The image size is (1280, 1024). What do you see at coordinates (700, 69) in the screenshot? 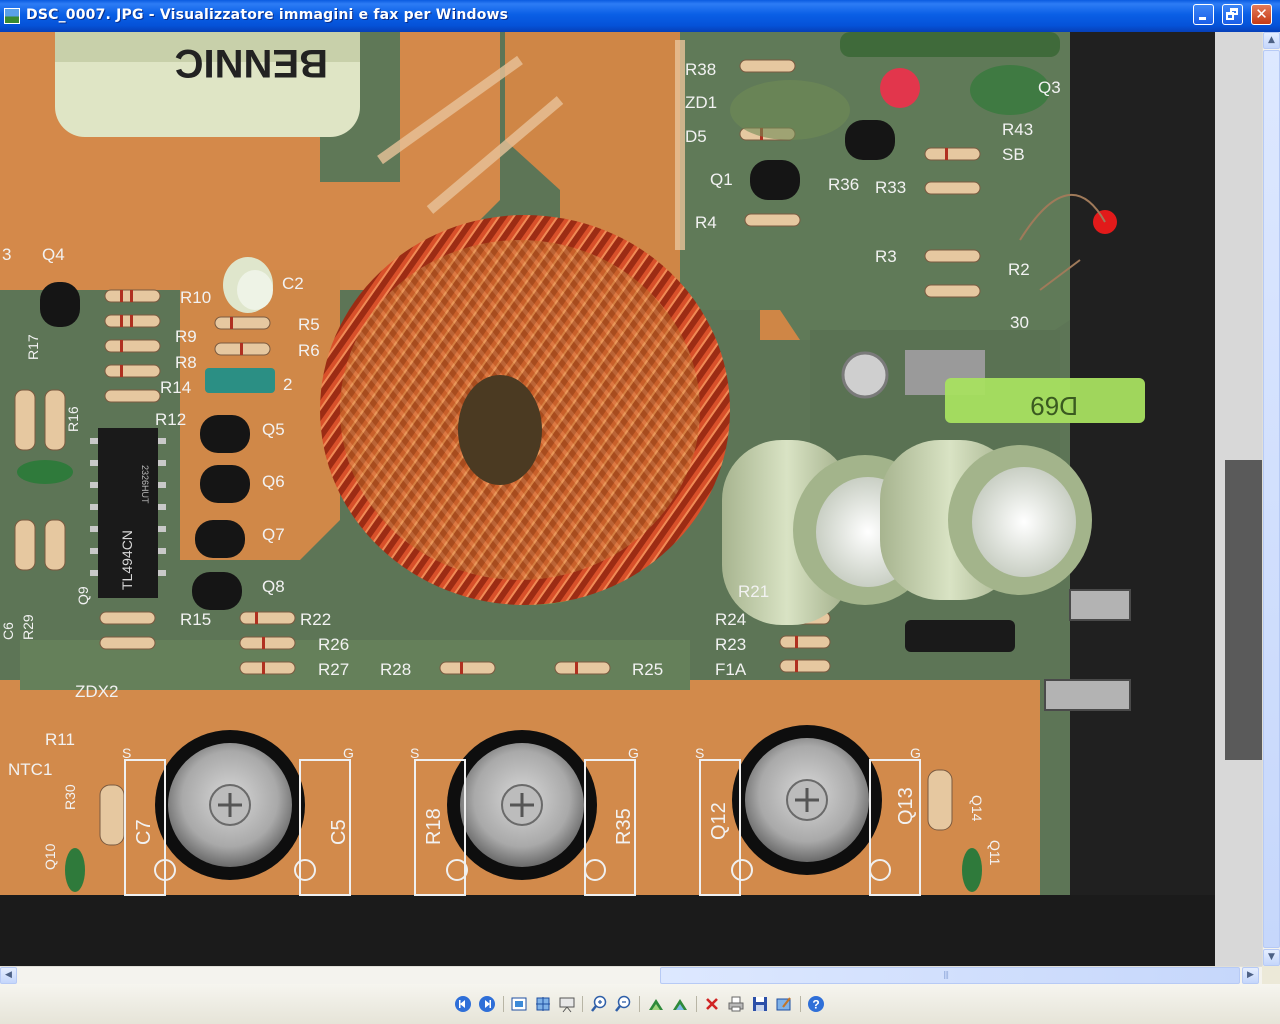
I see `svg-text: R38` at bounding box center [700, 69].